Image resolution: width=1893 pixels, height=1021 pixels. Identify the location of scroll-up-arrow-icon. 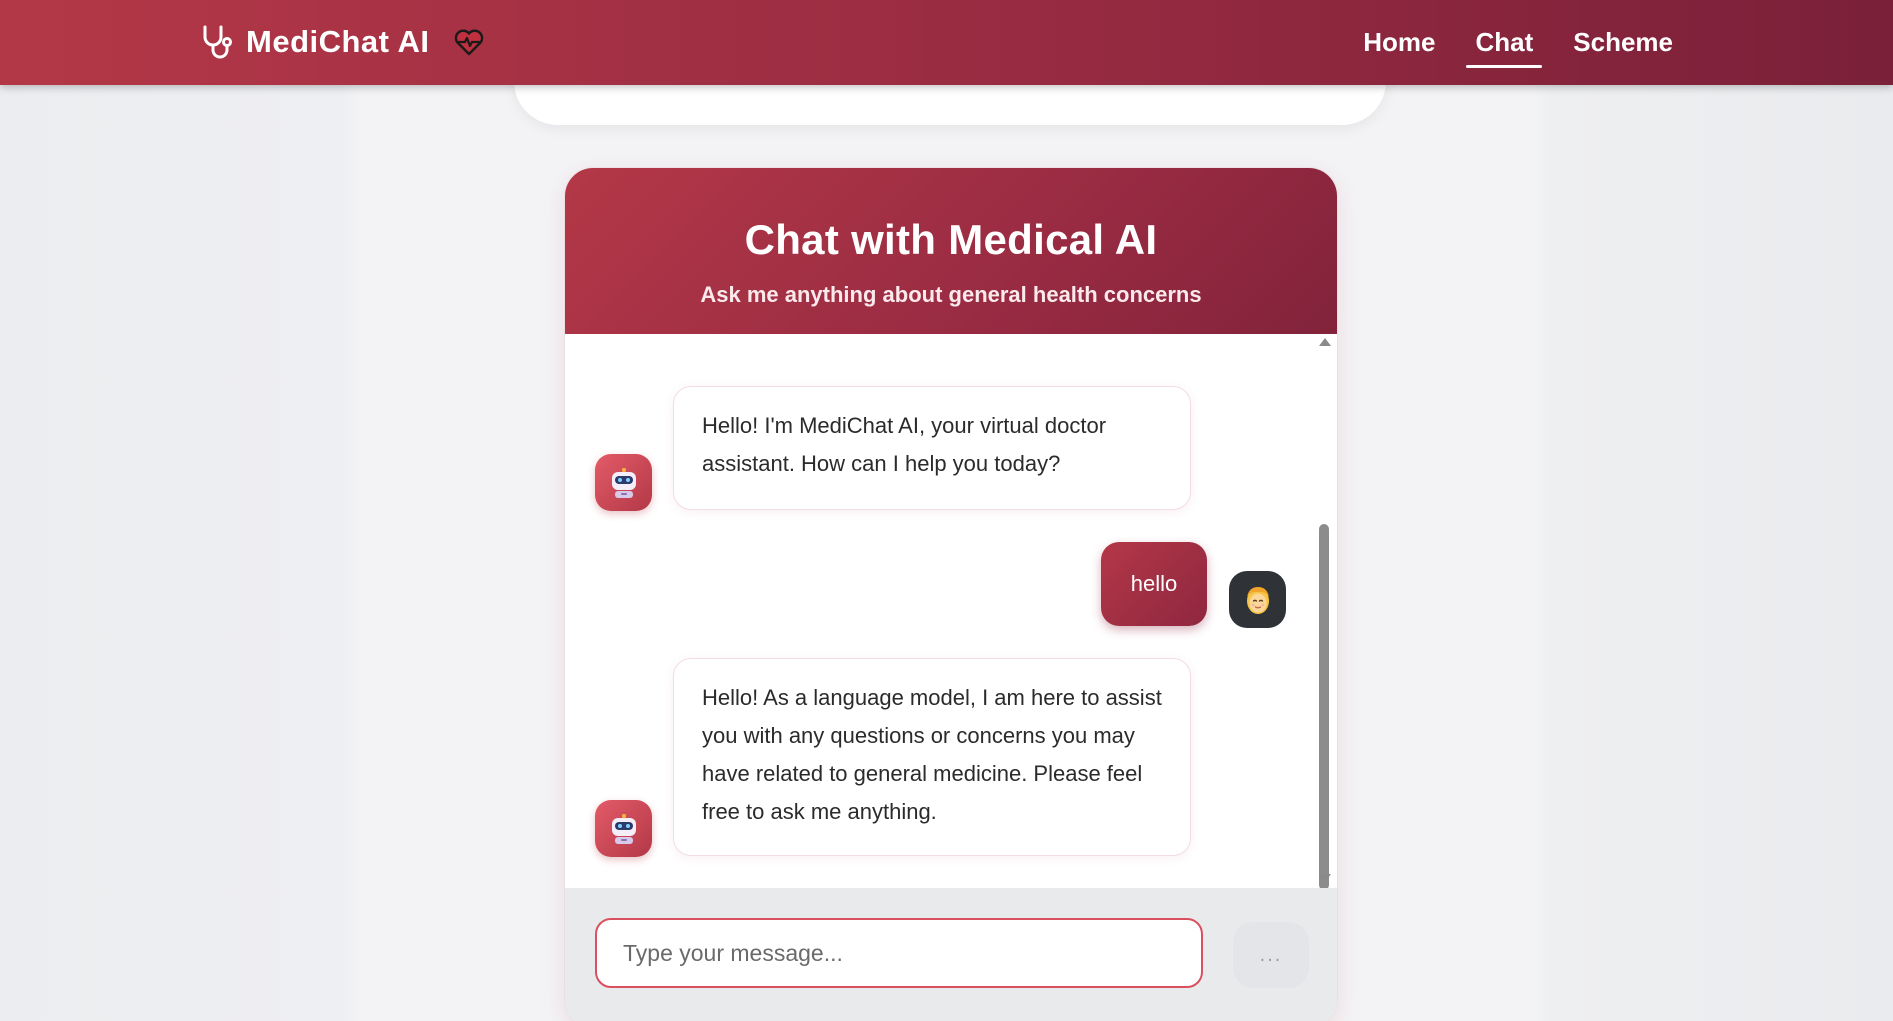
(1325, 342).